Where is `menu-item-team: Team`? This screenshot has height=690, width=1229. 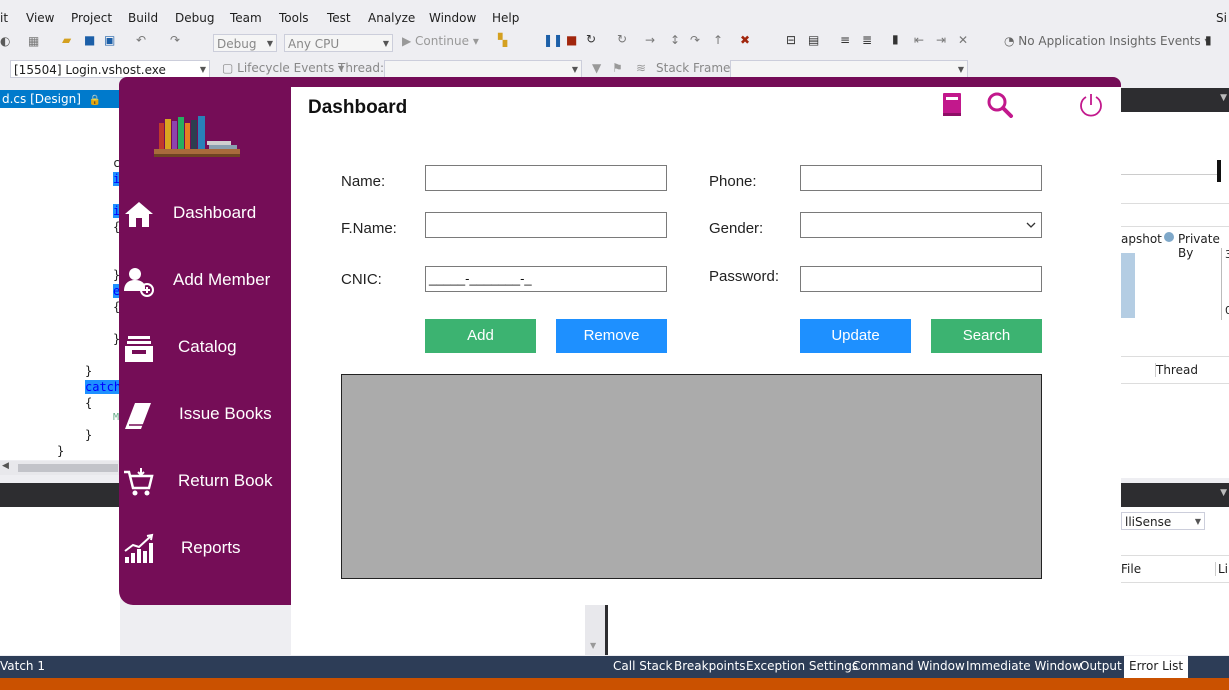
menu-item-team: Team is located at coordinates (246, 18).